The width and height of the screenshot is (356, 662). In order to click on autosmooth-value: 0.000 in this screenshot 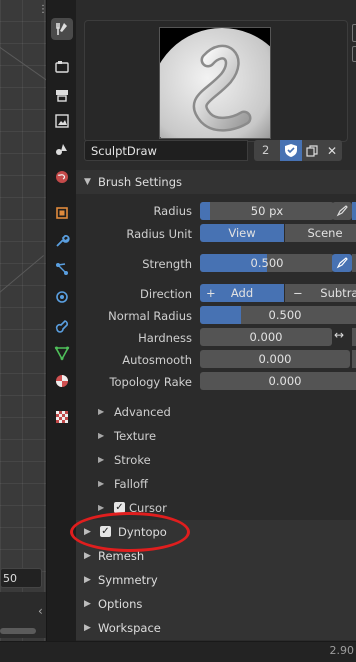, I will do `click(275, 359)`.